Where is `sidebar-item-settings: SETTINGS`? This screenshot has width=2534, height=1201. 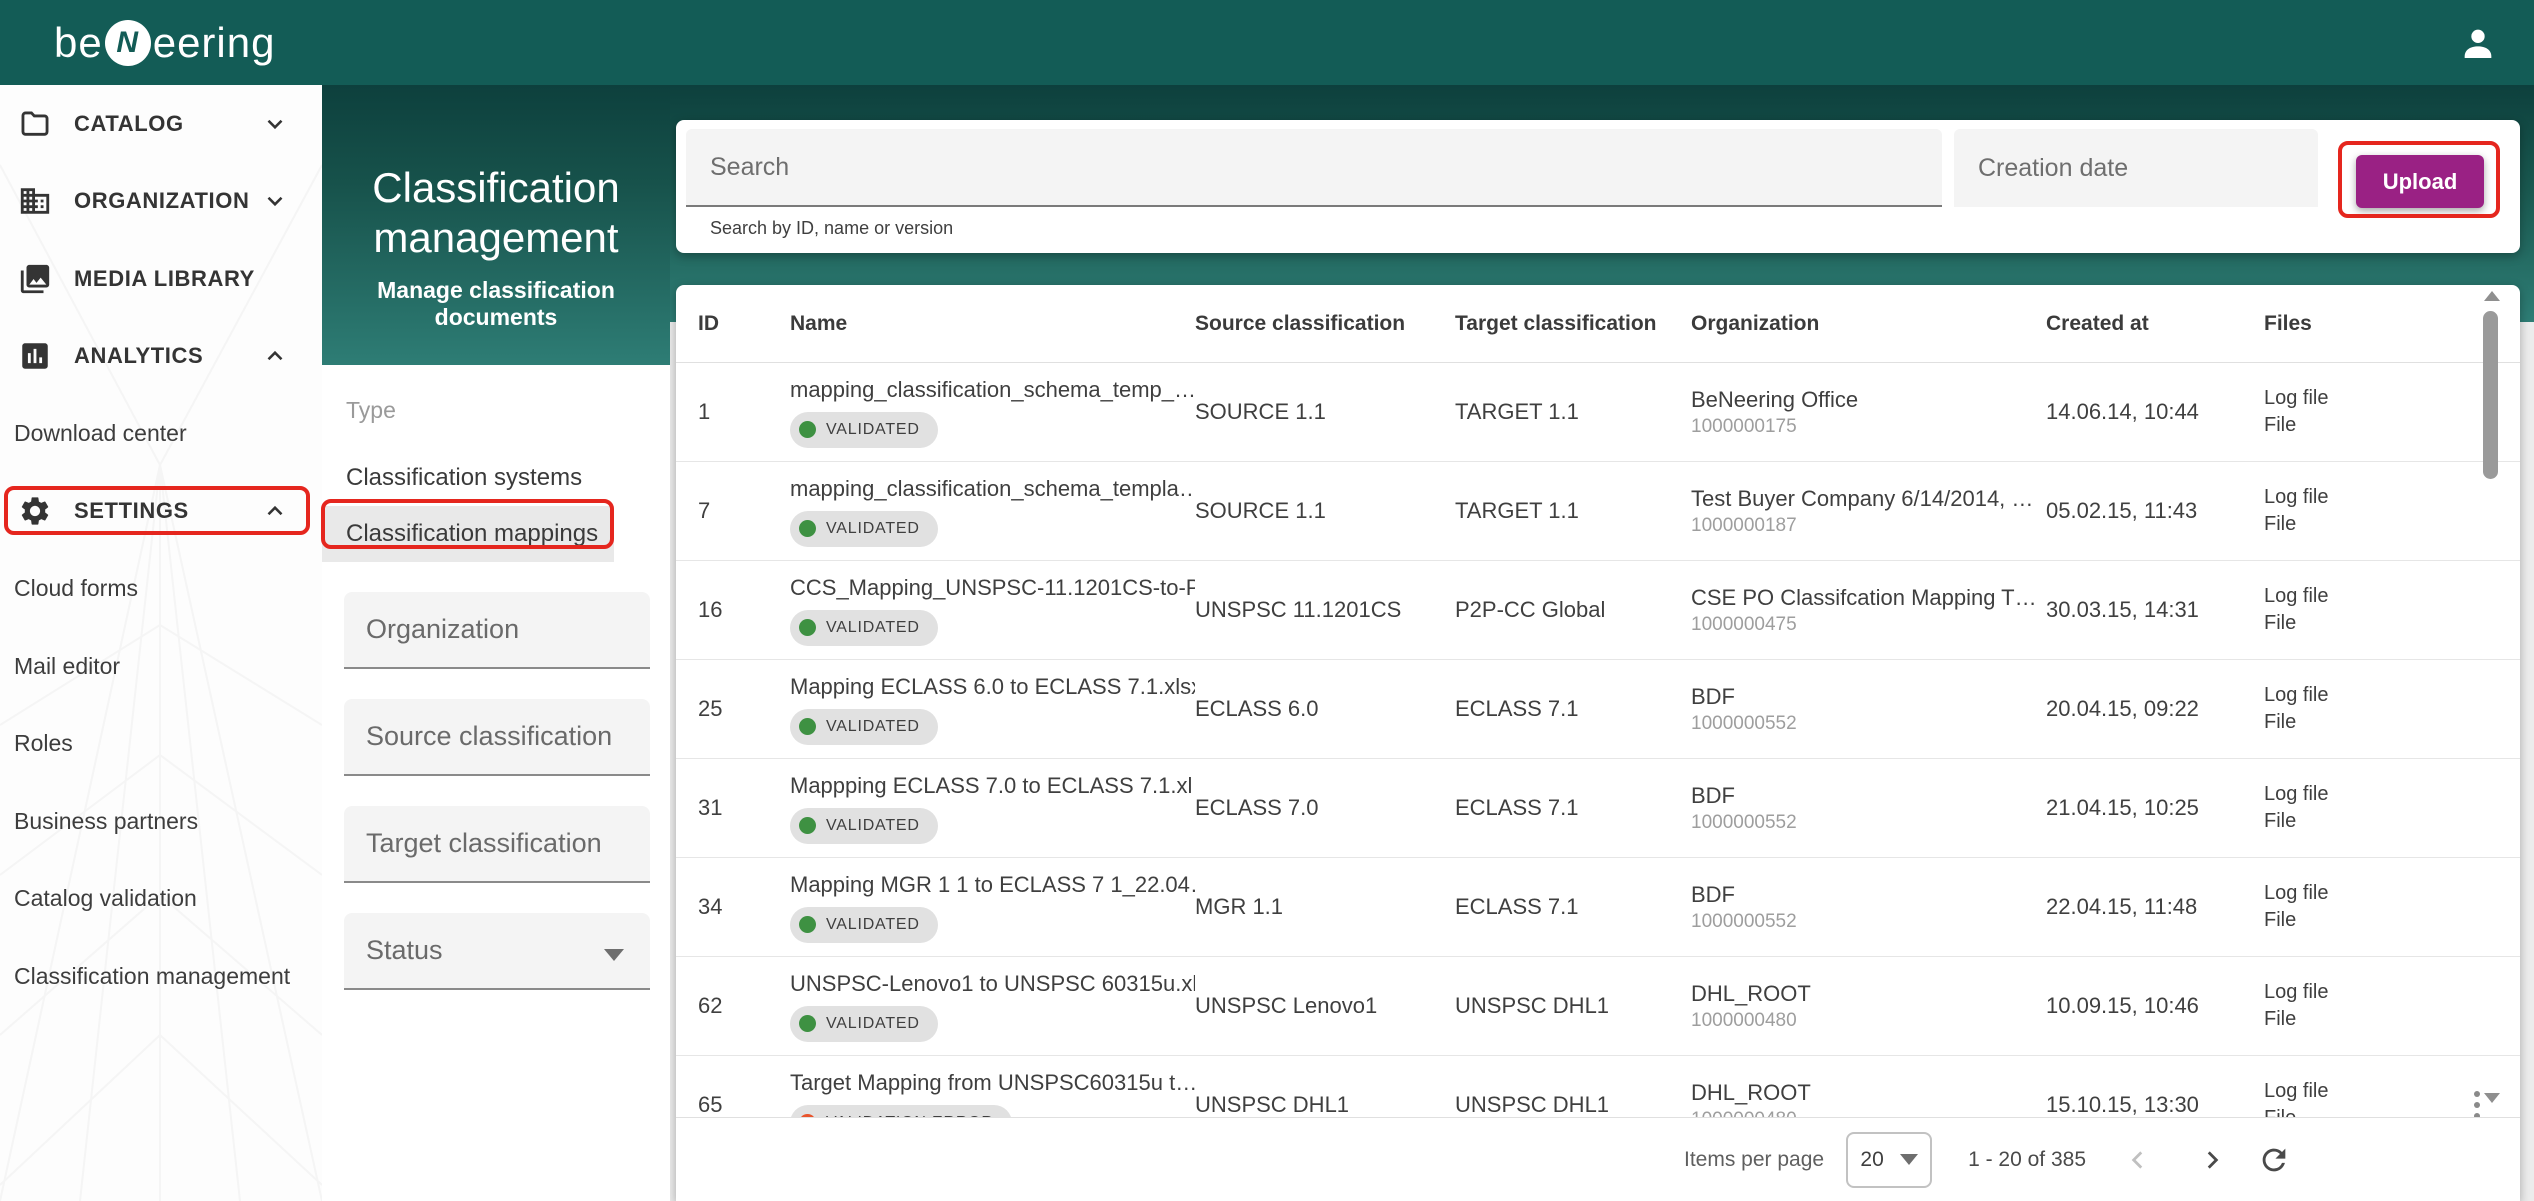 sidebar-item-settings: SETTINGS is located at coordinates (161, 512).